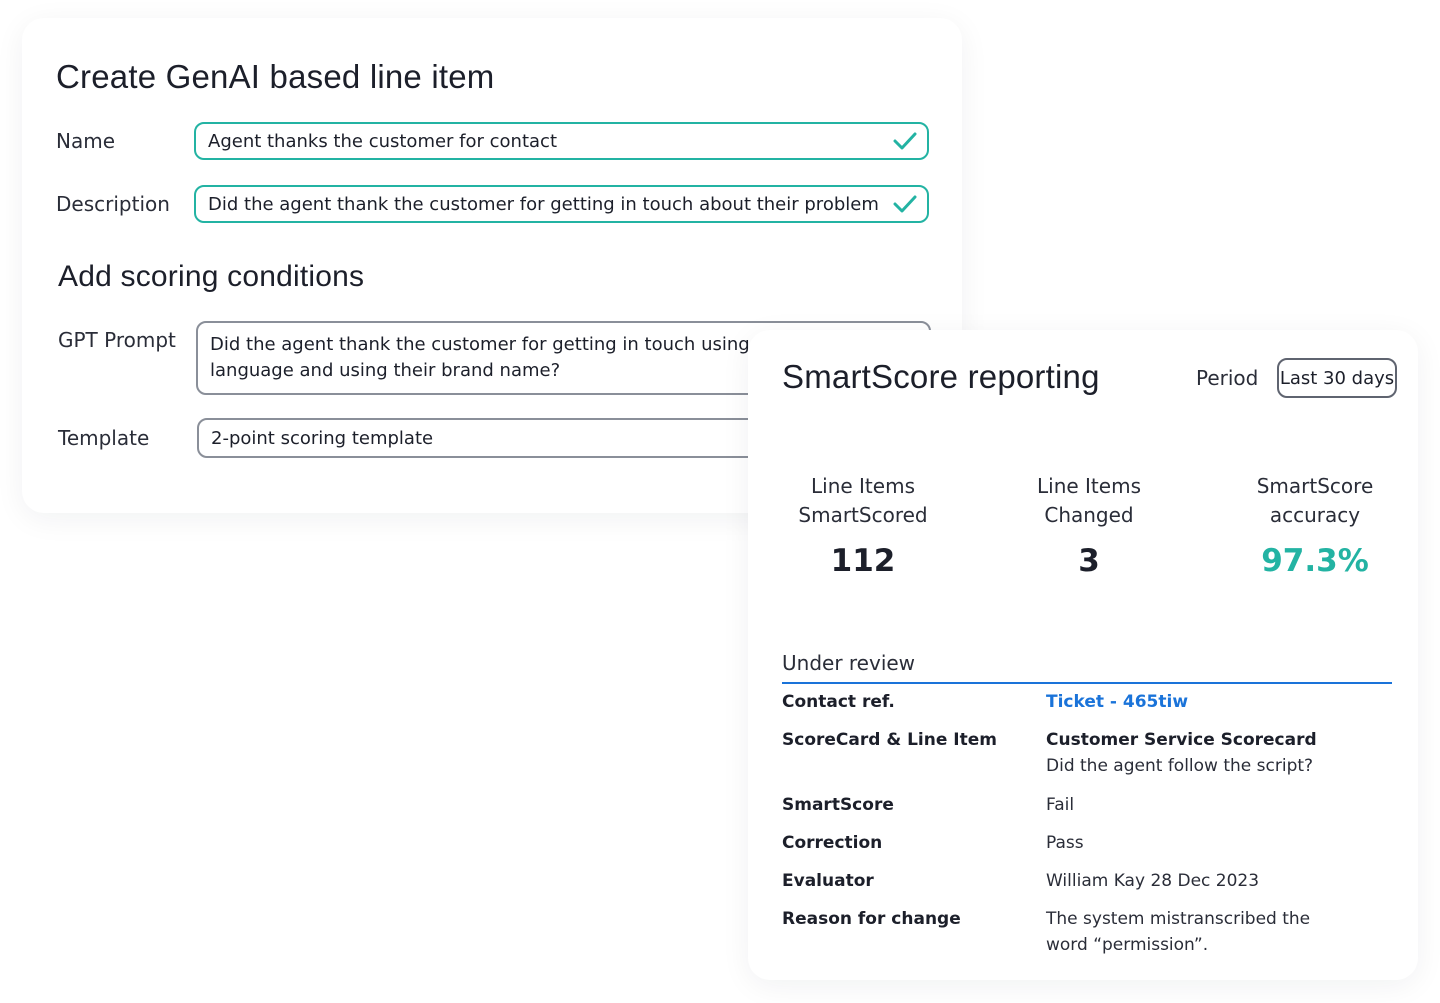  What do you see at coordinates (322, 438) in the screenshot?
I see `template-select-value: 2-point scoring template` at bounding box center [322, 438].